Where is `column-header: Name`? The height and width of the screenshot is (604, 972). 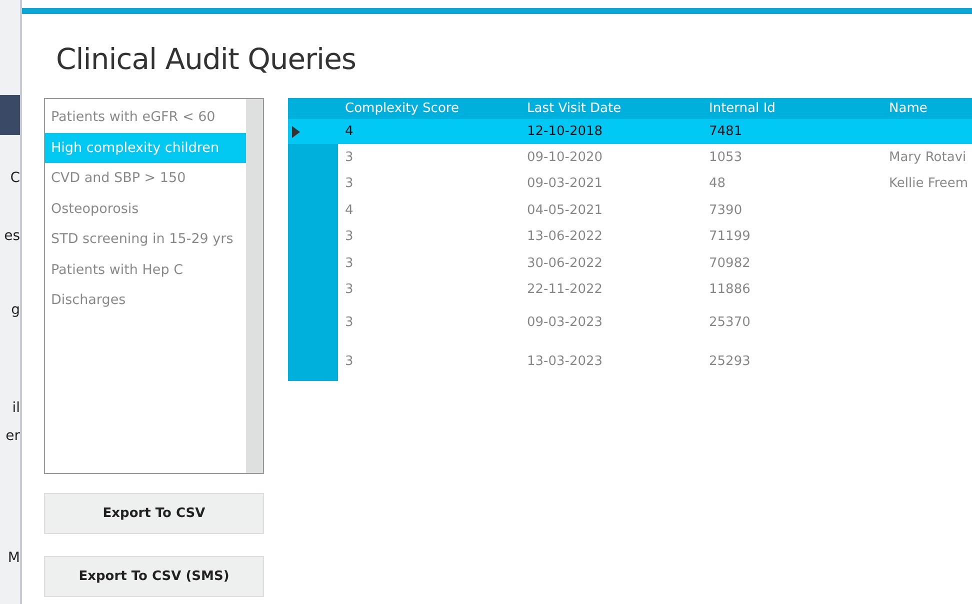
column-header: Name is located at coordinates (927, 108).